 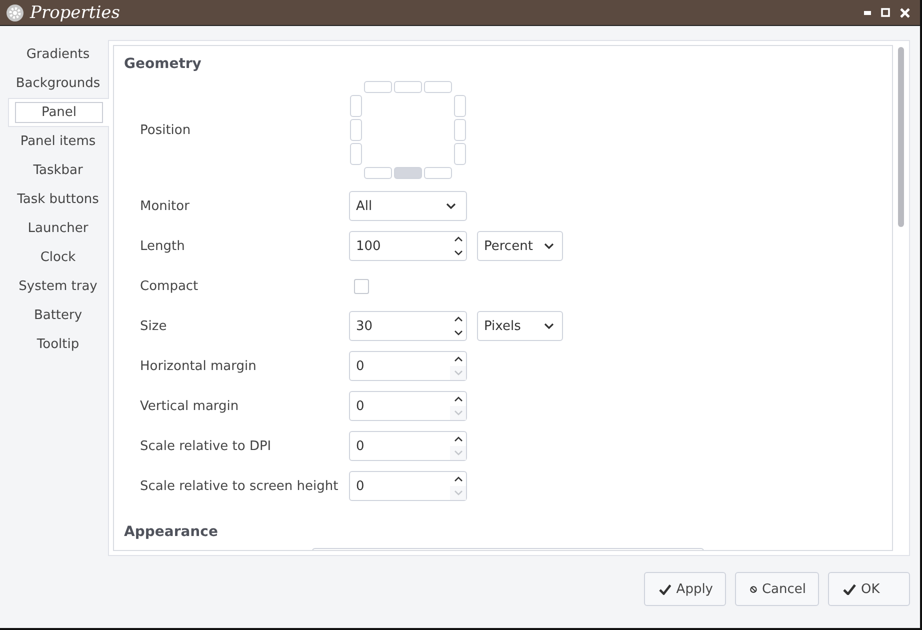 What do you see at coordinates (170, 286) in the screenshot?
I see `field-label: Compact` at bounding box center [170, 286].